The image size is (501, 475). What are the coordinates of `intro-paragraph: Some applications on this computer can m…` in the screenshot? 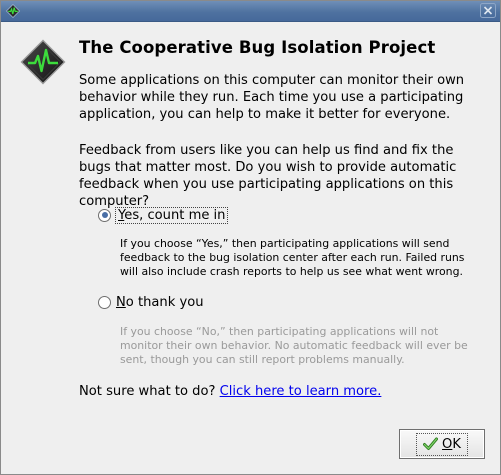 It's located at (272, 97).